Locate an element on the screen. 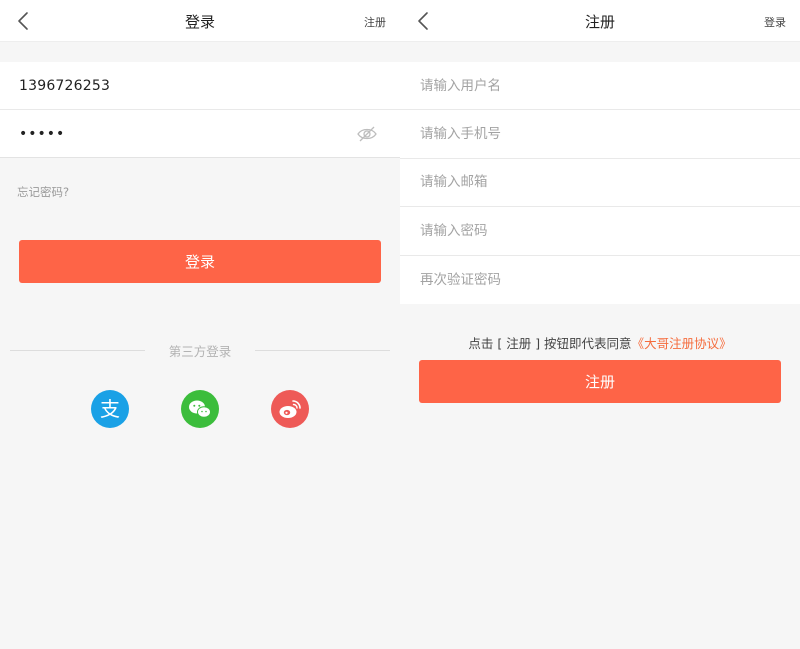 This screenshot has height=649, width=800. divider-line-right is located at coordinates (323, 350).